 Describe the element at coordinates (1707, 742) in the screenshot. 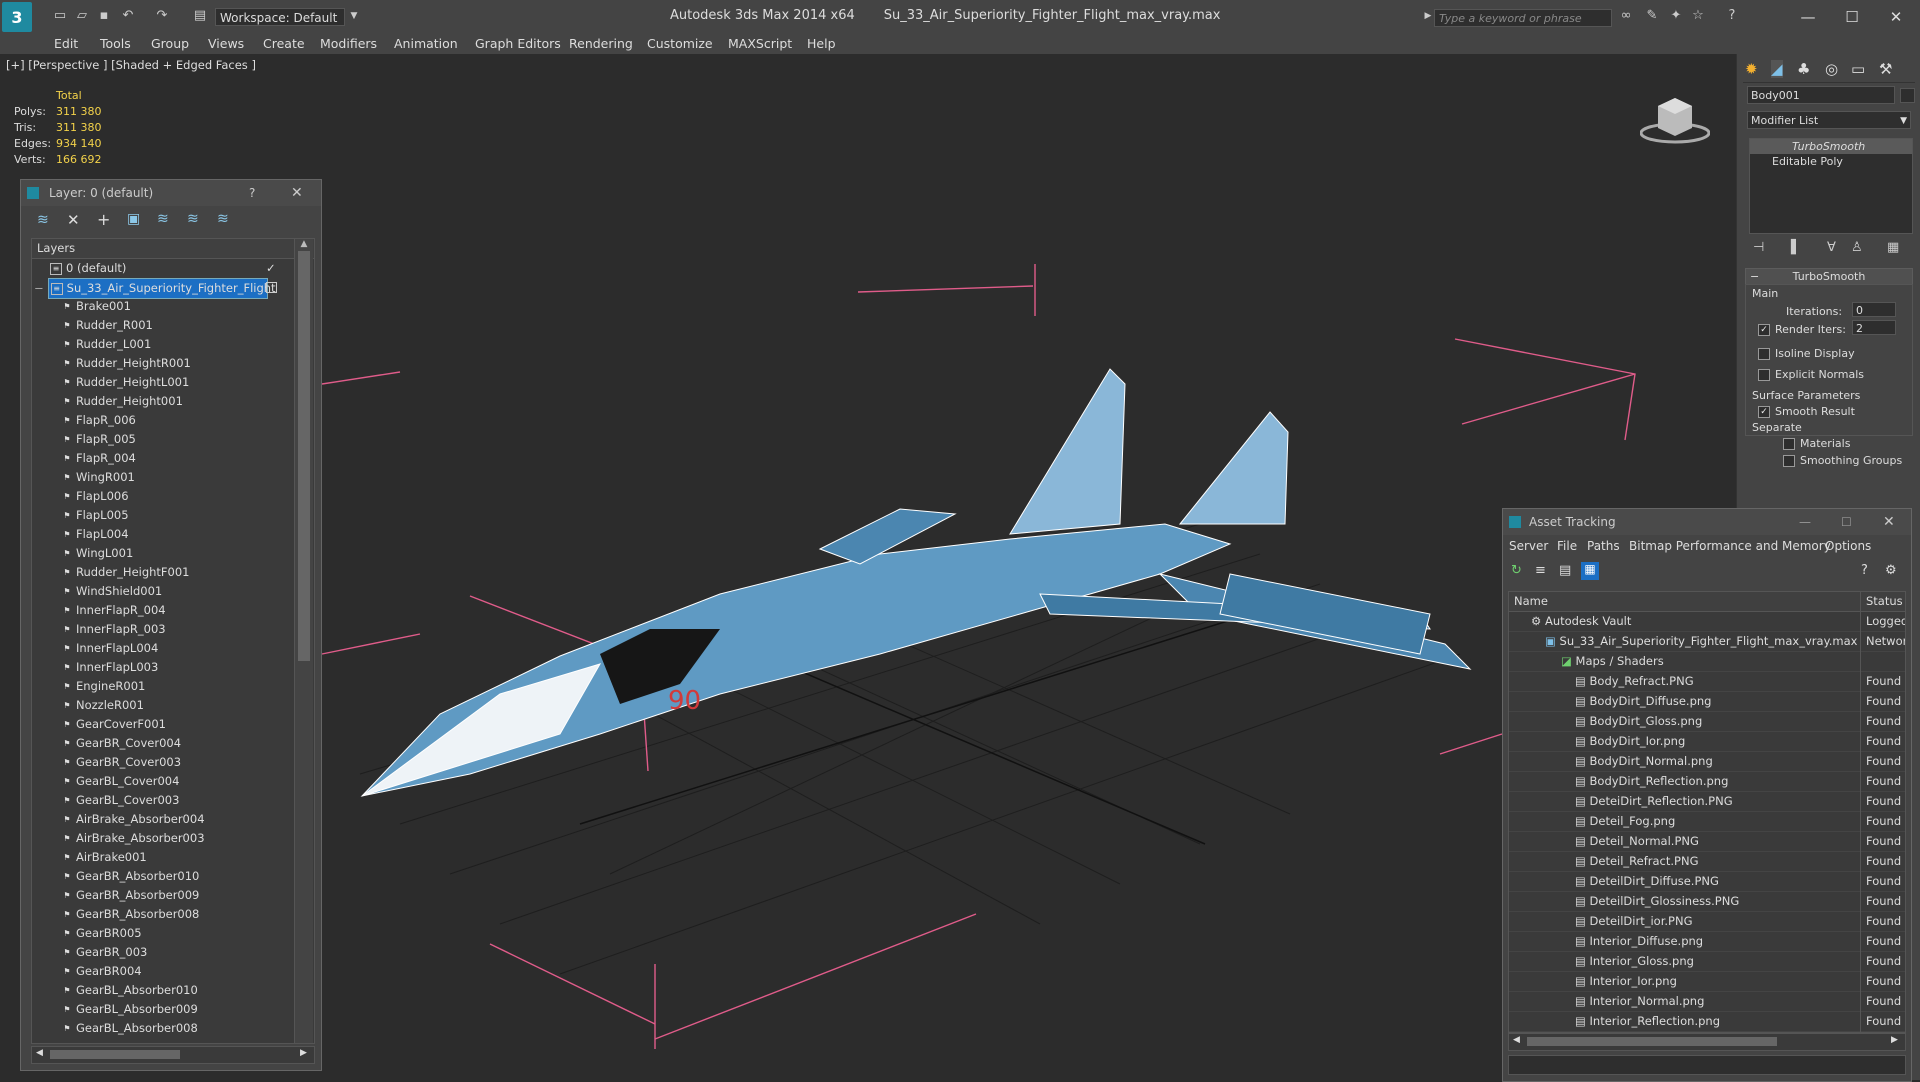

I see `asset-map-row: ▤ BodyDirt_Ior.png Found` at that location.